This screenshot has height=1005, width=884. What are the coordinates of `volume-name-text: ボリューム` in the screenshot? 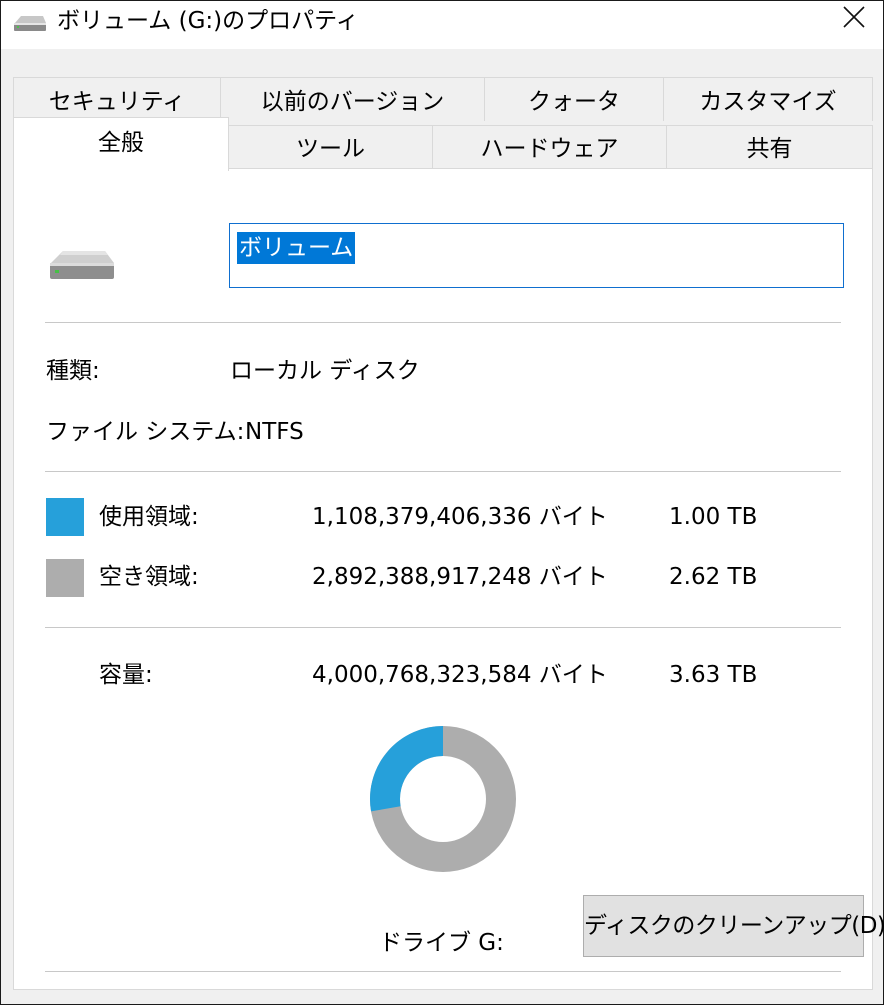 It's located at (296, 248).